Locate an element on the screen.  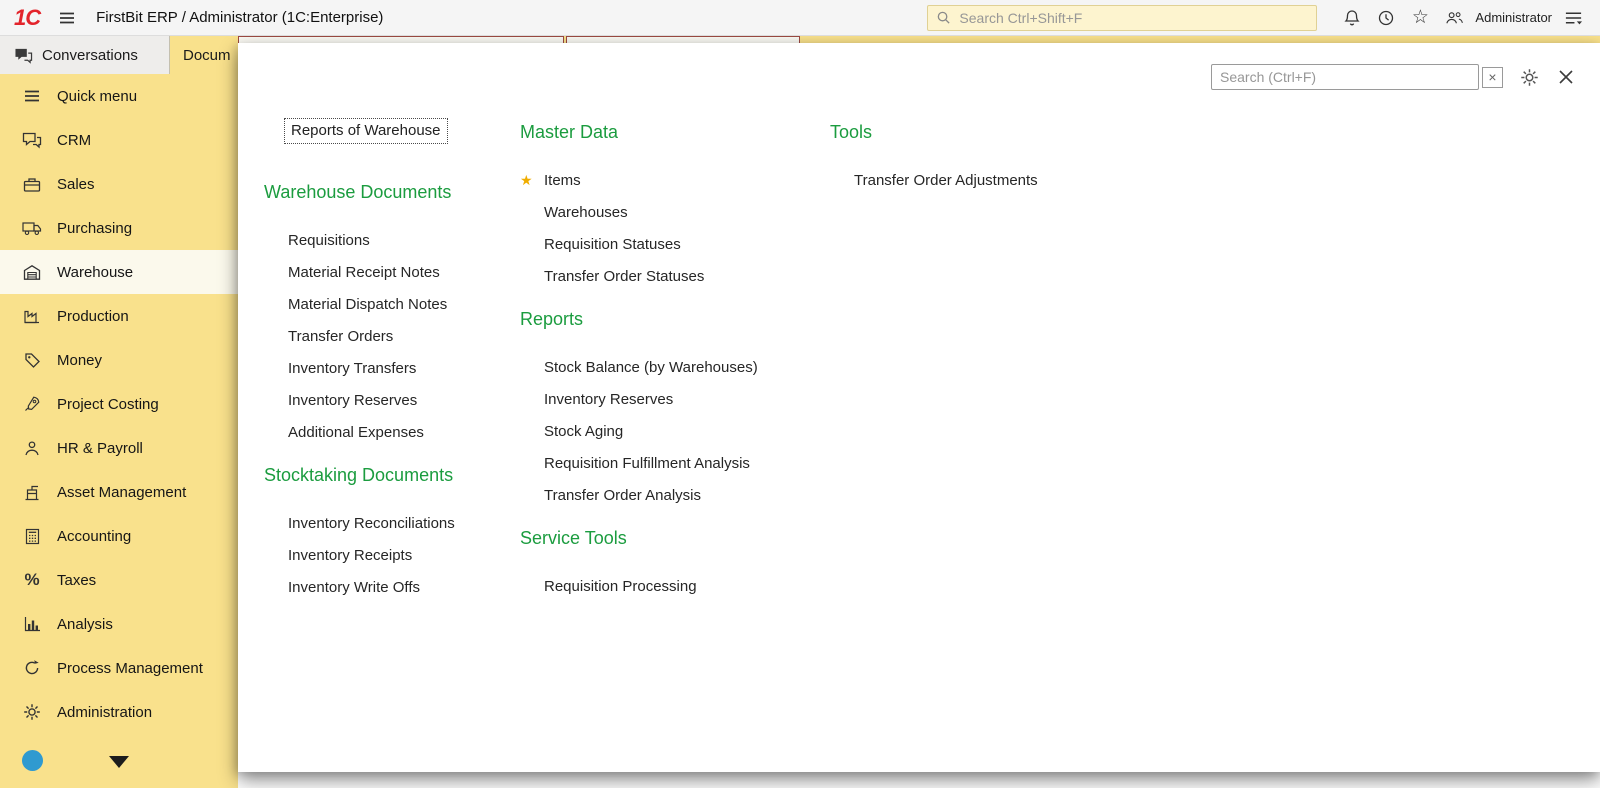
sidebar-item-purchasing: Purchasing is located at coordinates (119, 228).